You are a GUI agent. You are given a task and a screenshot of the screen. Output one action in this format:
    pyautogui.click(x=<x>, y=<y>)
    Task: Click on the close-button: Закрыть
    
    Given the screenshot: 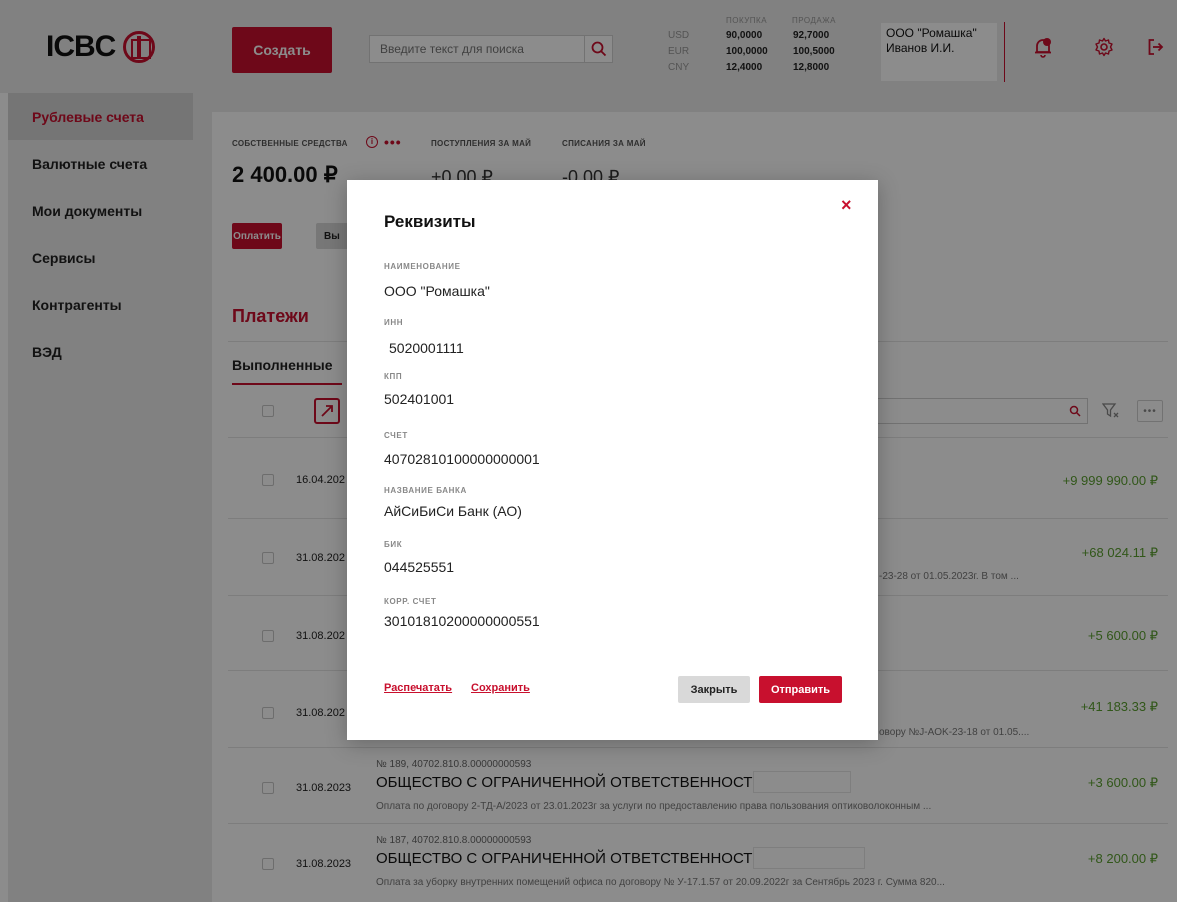 What is the action you would take?
    pyautogui.click(x=714, y=689)
    